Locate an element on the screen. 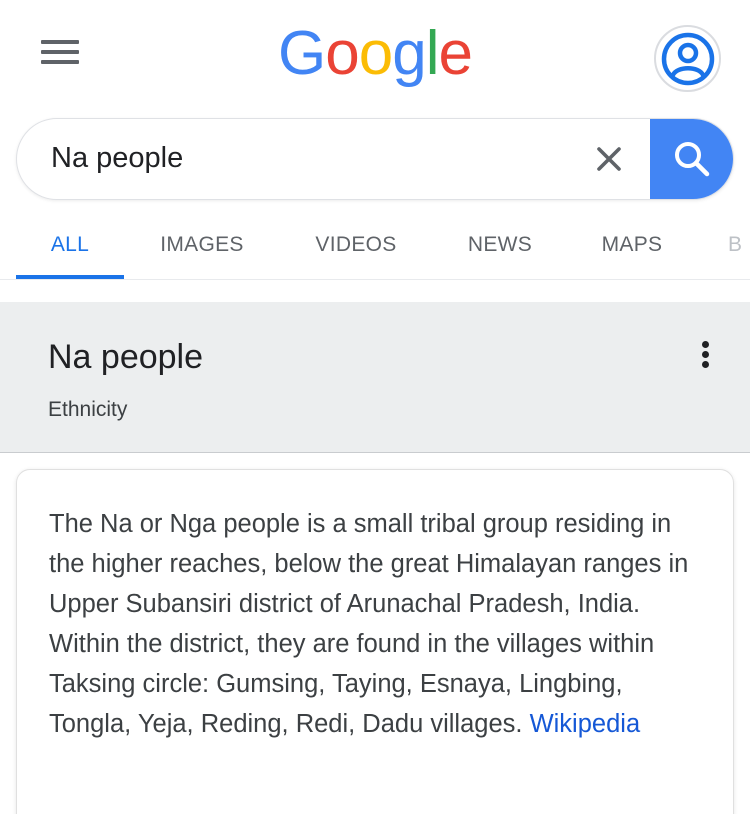 The height and width of the screenshot is (814, 750). close-icon is located at coordinates (609, 159).